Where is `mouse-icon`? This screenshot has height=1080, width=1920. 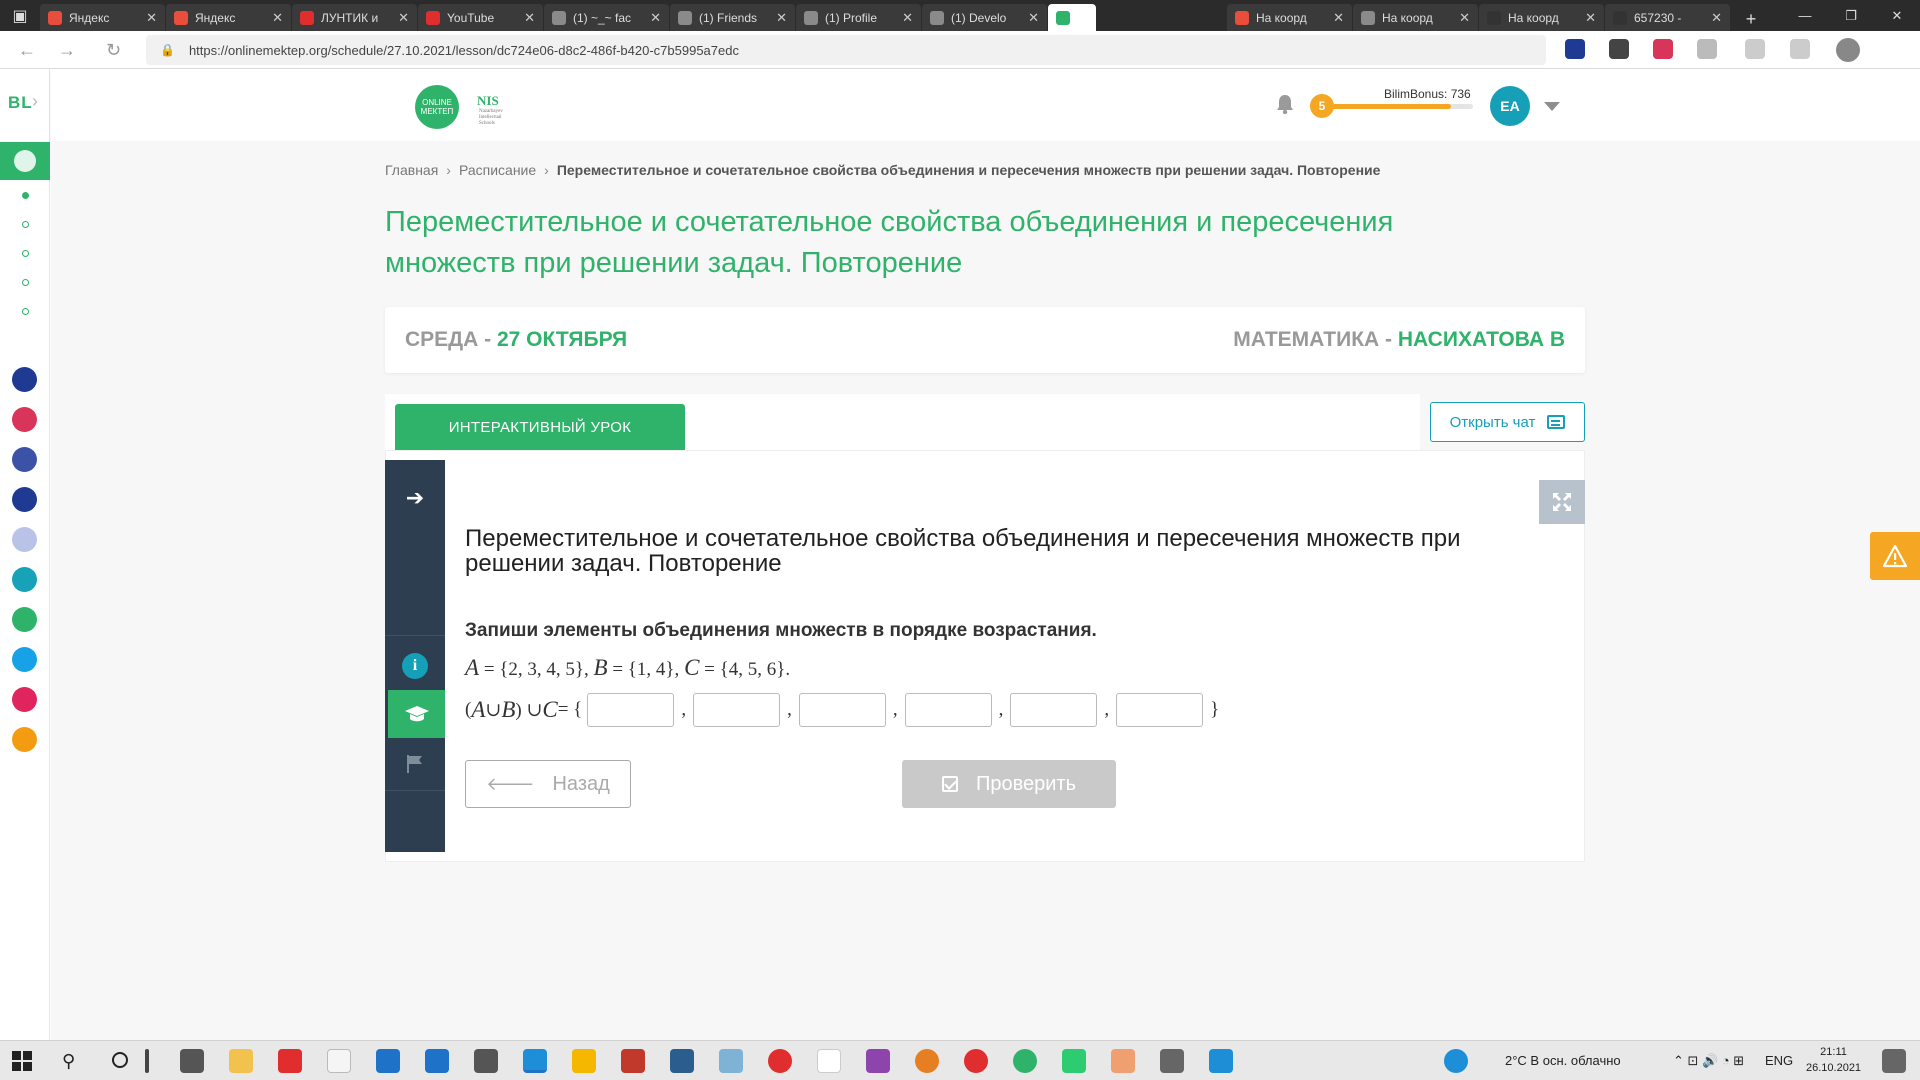 mouse-icon is located at coordinates (1172, 1061).